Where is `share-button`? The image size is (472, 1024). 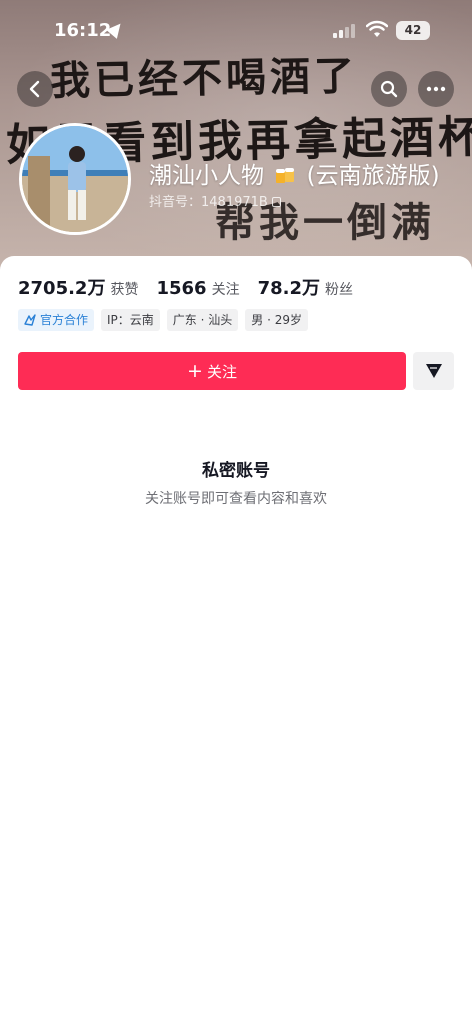 share-button is located at coordinates (433, 371).